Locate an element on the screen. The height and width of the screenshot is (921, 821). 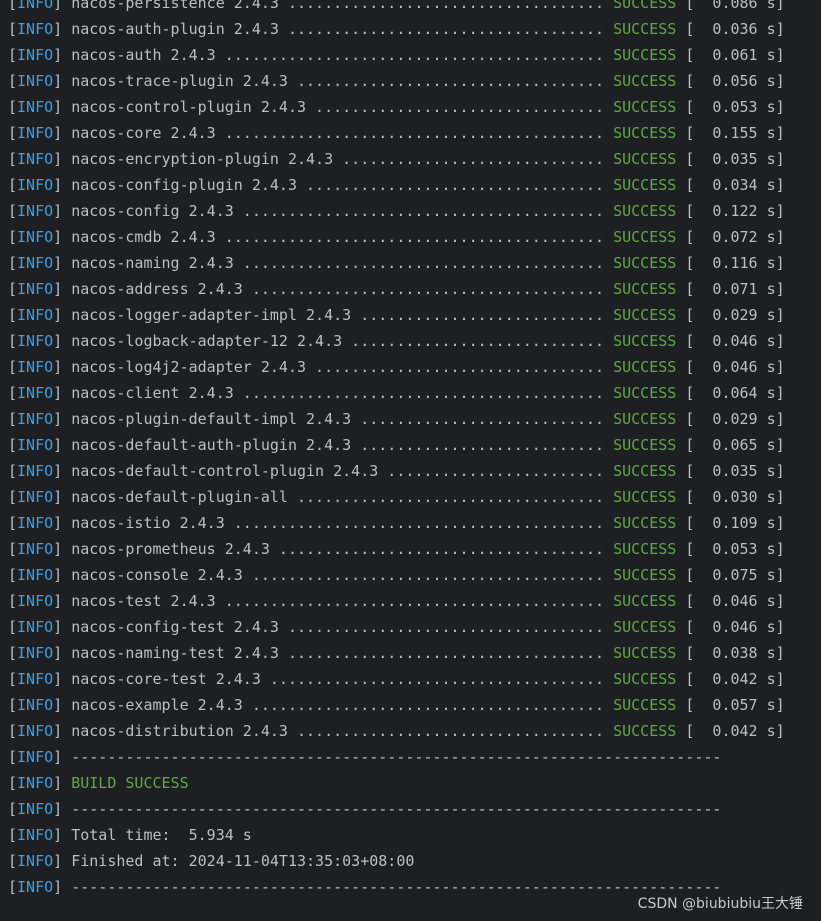
module-name: nacos-core 2.4.3 is located at coordinates (143, 133).